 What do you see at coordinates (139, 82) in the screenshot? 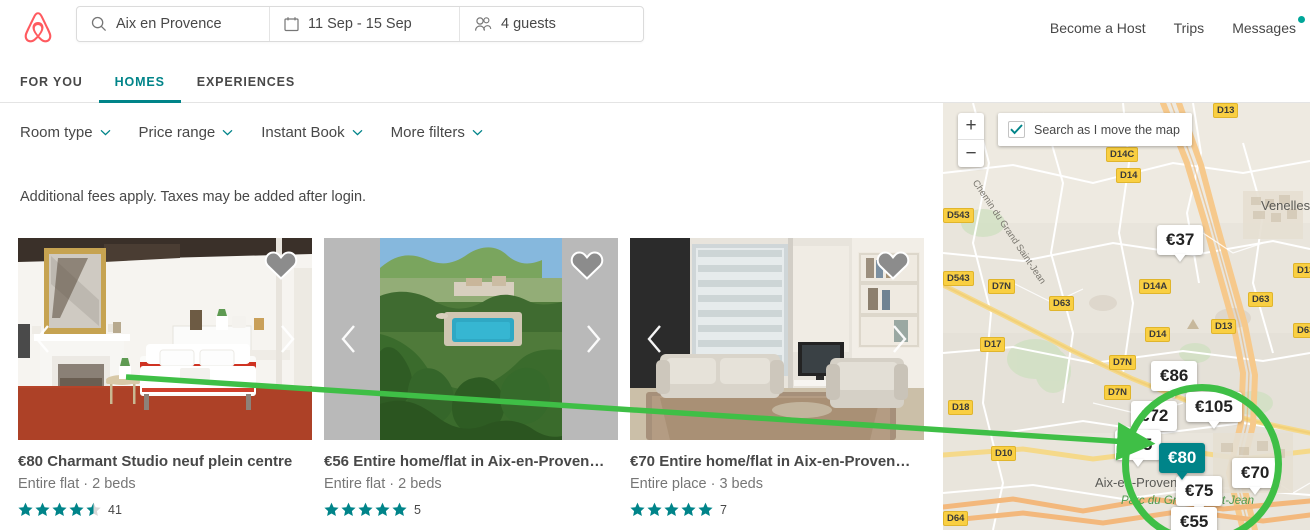
I see `tab-homes-label: HOMES` at bounding box center [139, 82].